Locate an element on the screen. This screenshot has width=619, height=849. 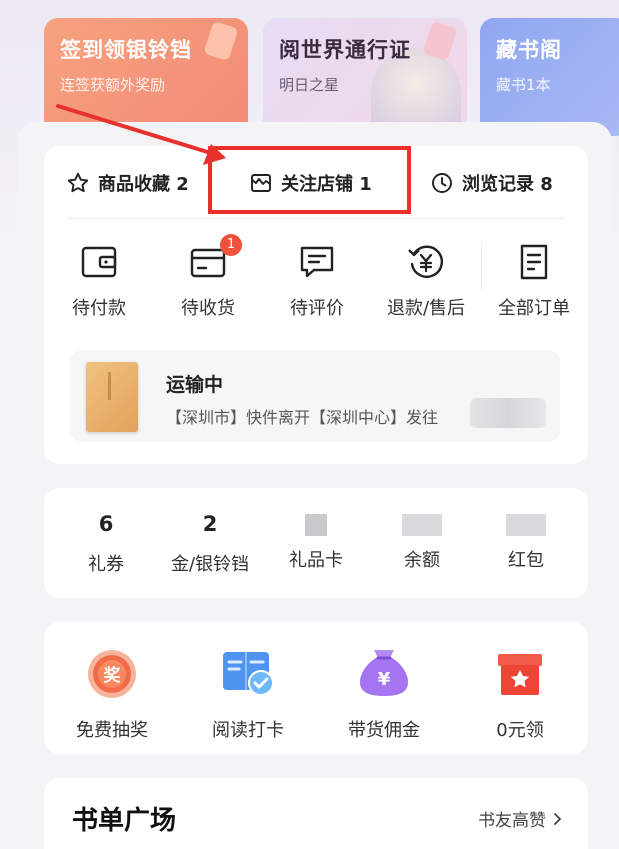
lottery-icon: 奖 is located at coordinates (112, 674).